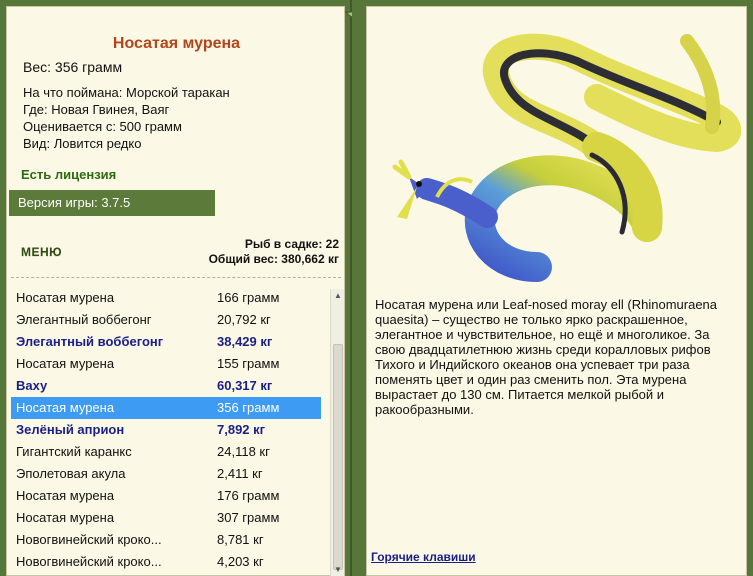  Describe the element at coordinates (71, 473) in the screenshot. I see `list-item-name: Эполетовая акула` at that location.